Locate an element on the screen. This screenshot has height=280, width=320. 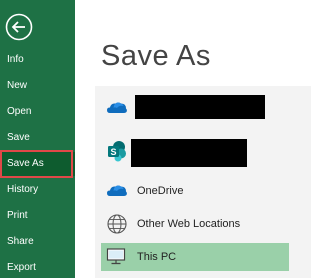
nav-item-print: Print is located at coordinates (37, 216).